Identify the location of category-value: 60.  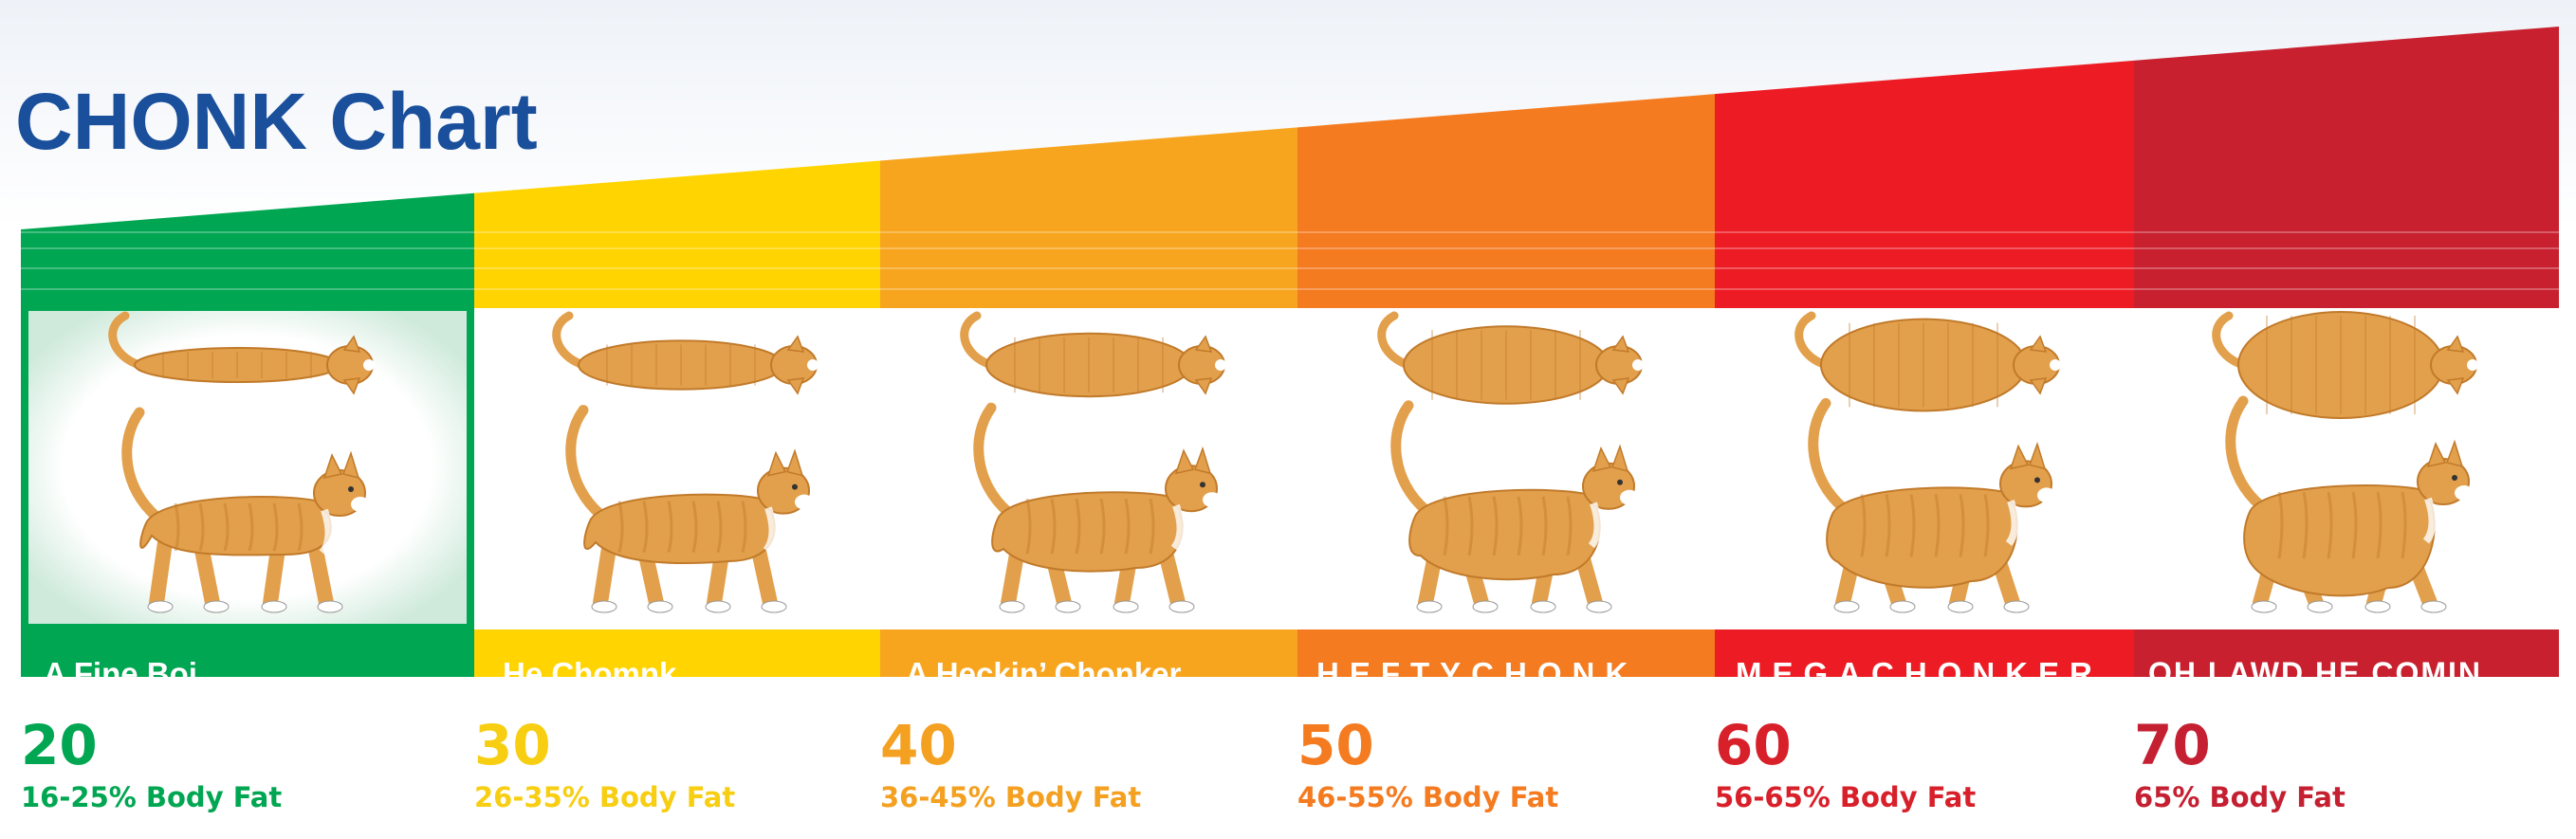
(1753, 745).